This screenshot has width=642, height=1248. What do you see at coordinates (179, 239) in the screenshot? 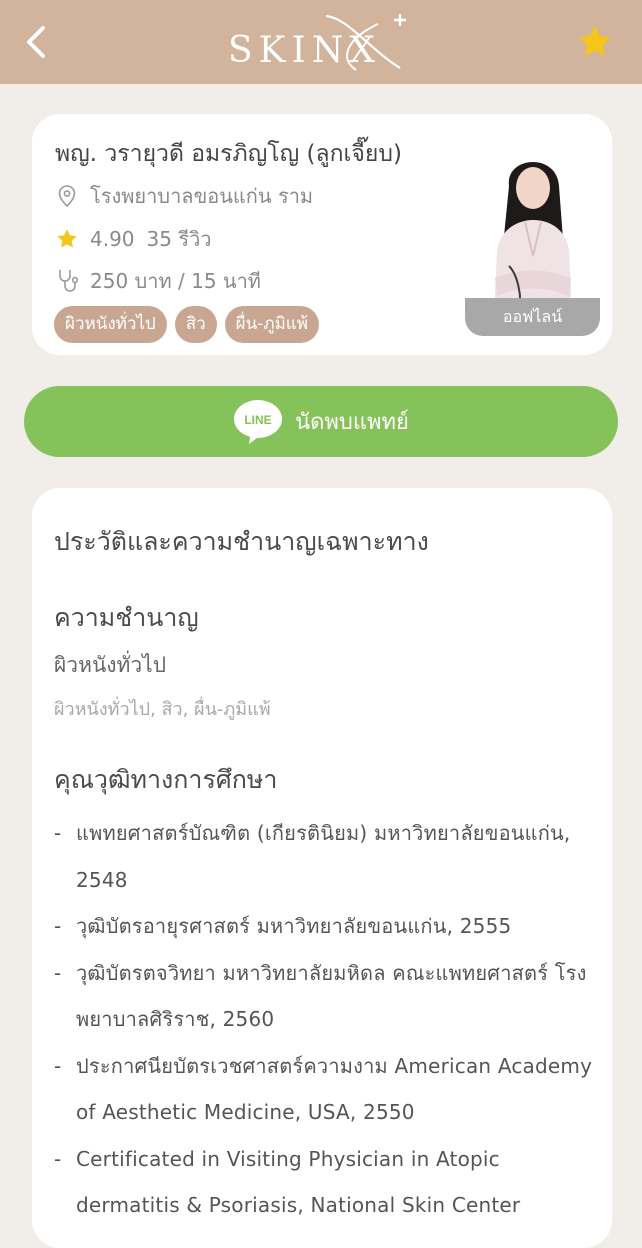
I see `review-count: 35 รีวิว` at bounding box center [179, 239].